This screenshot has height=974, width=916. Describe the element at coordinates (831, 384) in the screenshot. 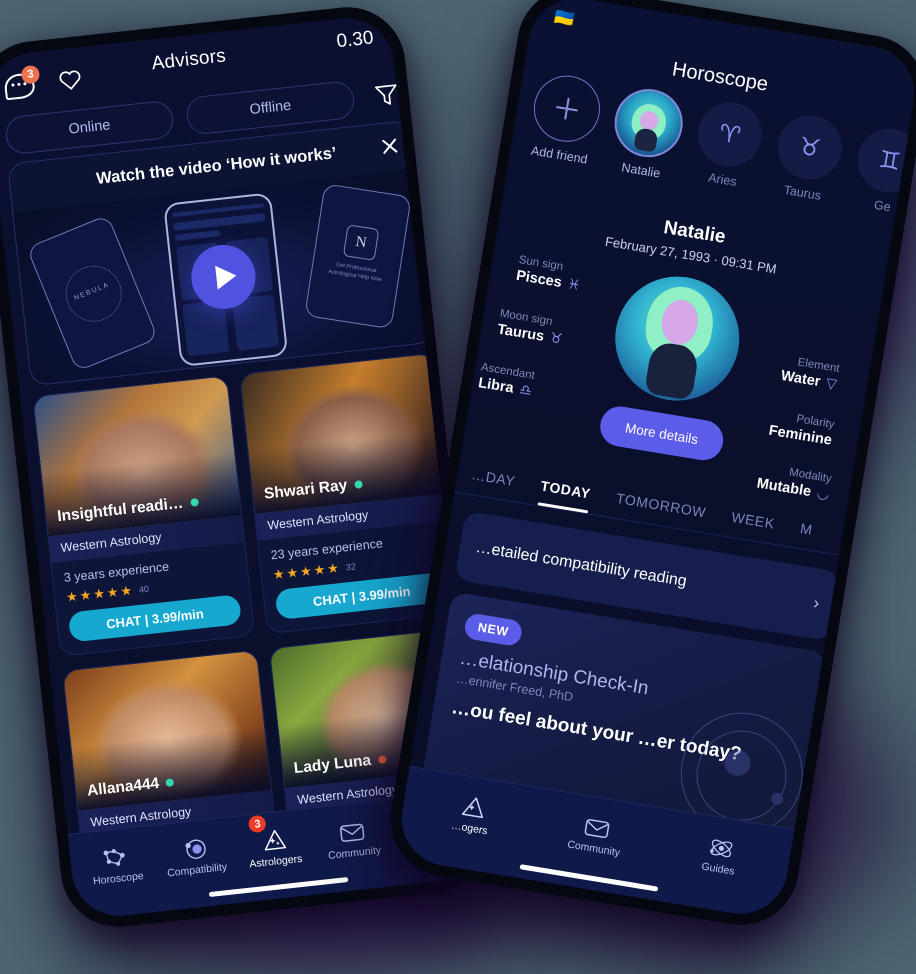

I see `water-triangle-icon: ▽` at that location.